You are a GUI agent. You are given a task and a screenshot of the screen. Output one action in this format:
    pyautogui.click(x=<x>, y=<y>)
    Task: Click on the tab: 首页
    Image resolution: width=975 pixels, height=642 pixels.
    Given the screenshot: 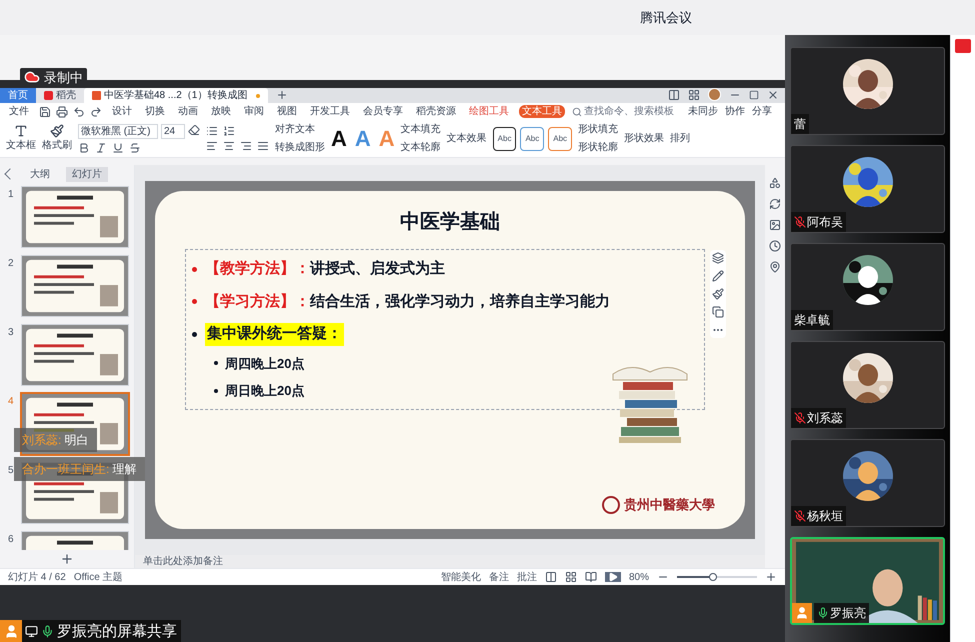 What is the action you would take?
    pyautogui.click(x=18, y=95)
    